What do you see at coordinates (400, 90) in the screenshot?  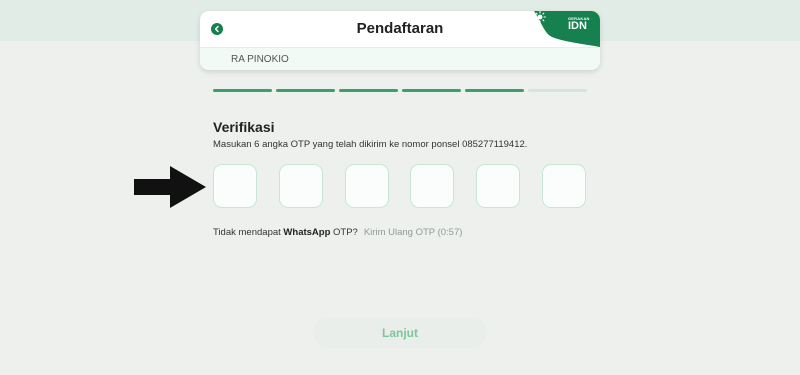 I see `step-progress` at bounding box center [400, 90].